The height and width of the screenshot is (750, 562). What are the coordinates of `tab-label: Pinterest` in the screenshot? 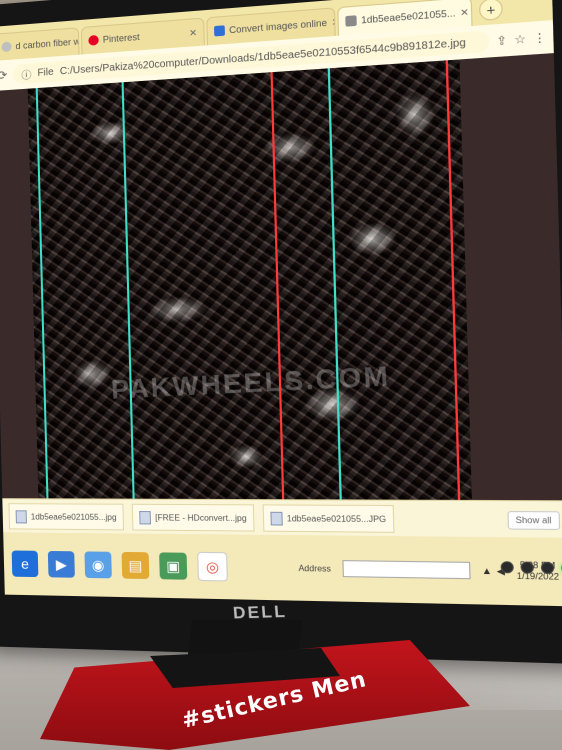 It's located at (121, 38).